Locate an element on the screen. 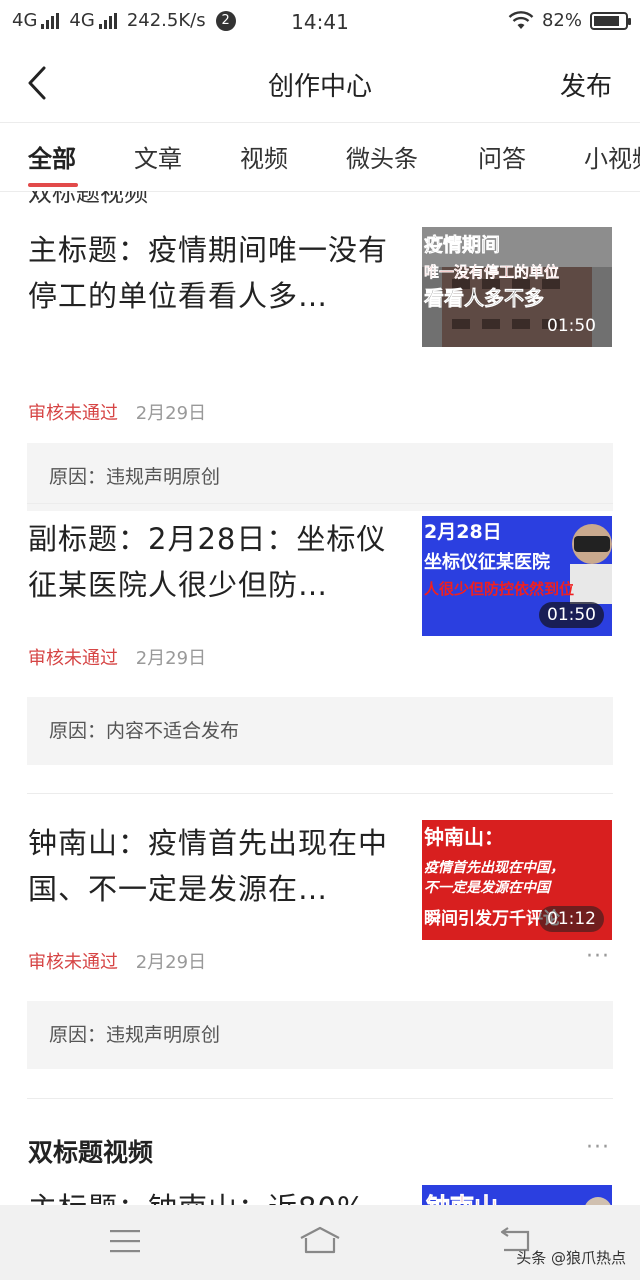 This screenshot has height=1280, width=640. thumb-text-line: 不一定是发源在中国 is located at coordinates (488, 887).